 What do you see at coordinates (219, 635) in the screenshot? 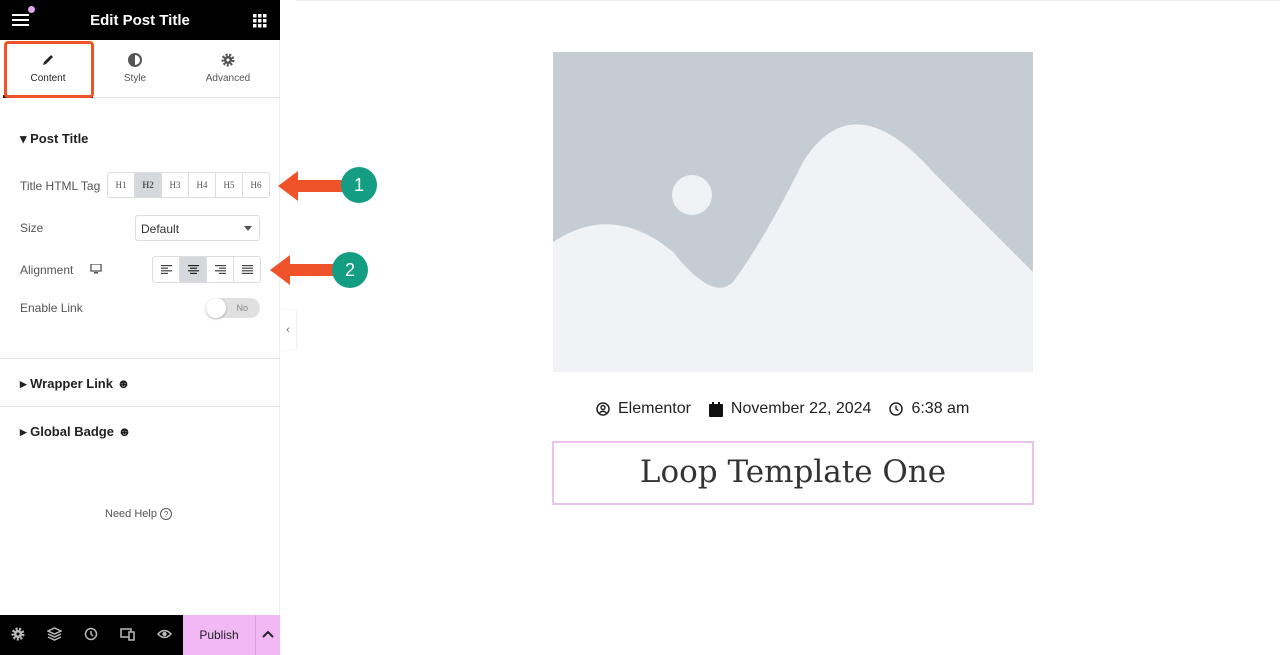
I see `publish-button: Publish` at bounding box center [219, 635].